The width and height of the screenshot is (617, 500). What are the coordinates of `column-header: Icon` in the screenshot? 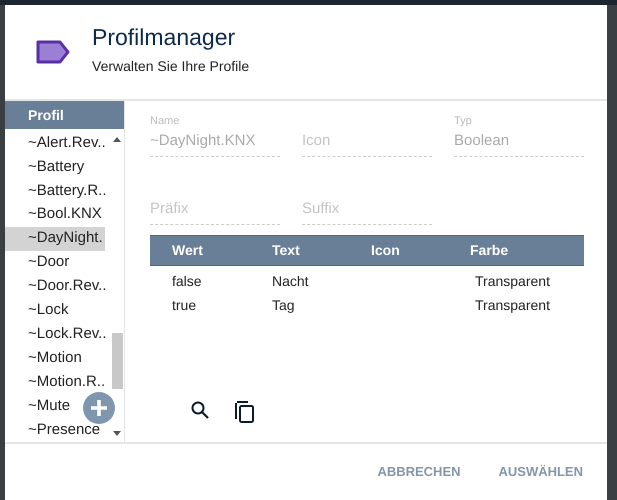 It's located at (386, 250).